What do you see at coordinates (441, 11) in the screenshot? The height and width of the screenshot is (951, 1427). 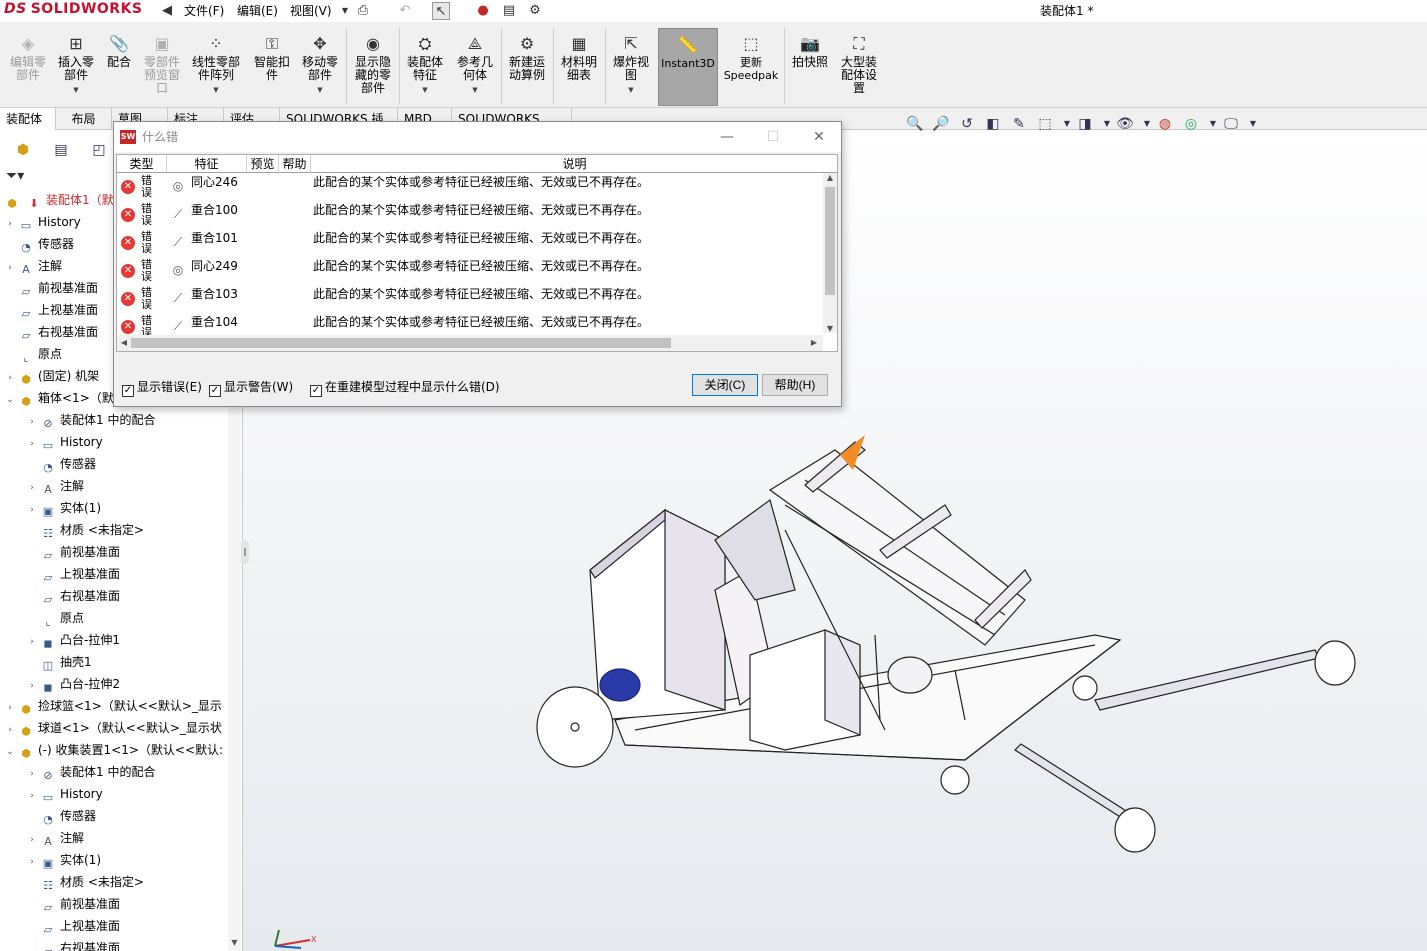 I see `select-cursor-icon: ↖` at bounding box center [441, 11].